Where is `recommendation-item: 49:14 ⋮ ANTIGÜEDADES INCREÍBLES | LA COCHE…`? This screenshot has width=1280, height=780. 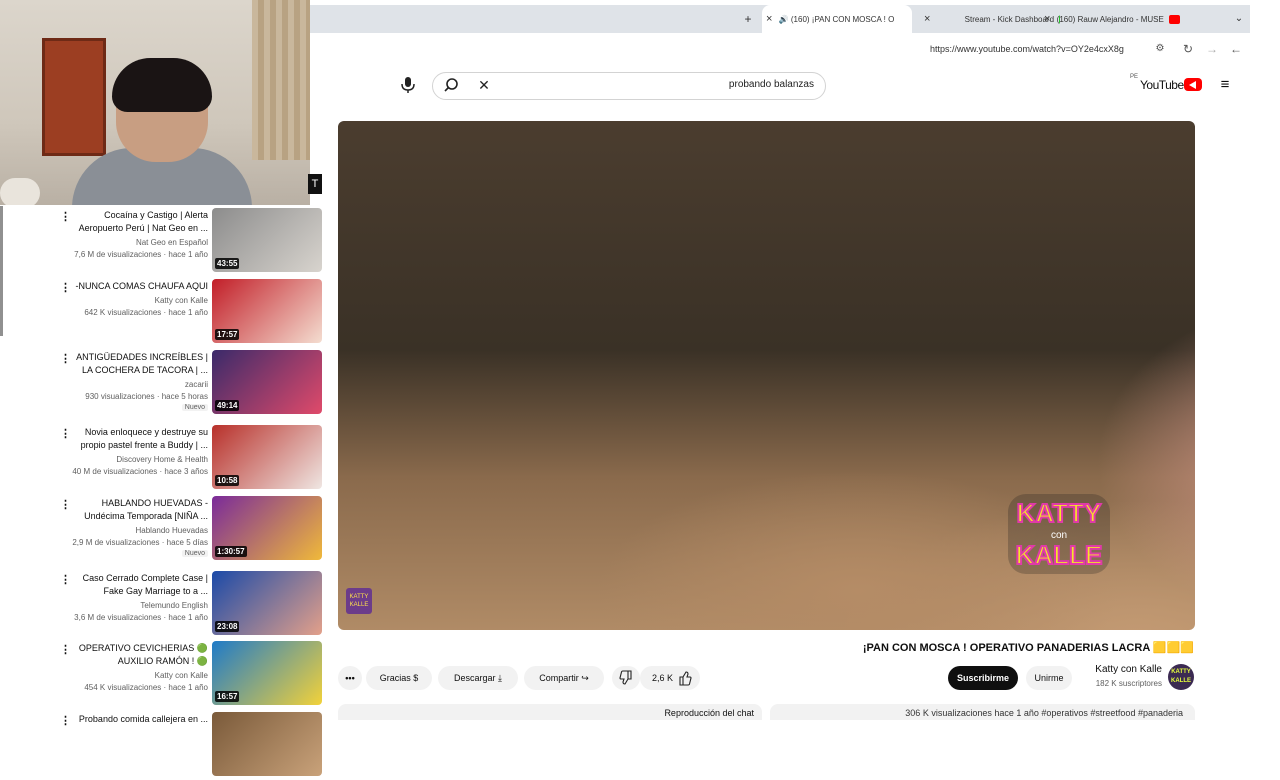
recommendation-item: 49:14 ⋮ ANTIGÜEDADES INCREÍBLES | LA COCHE… is located at coordinates (186, 384).